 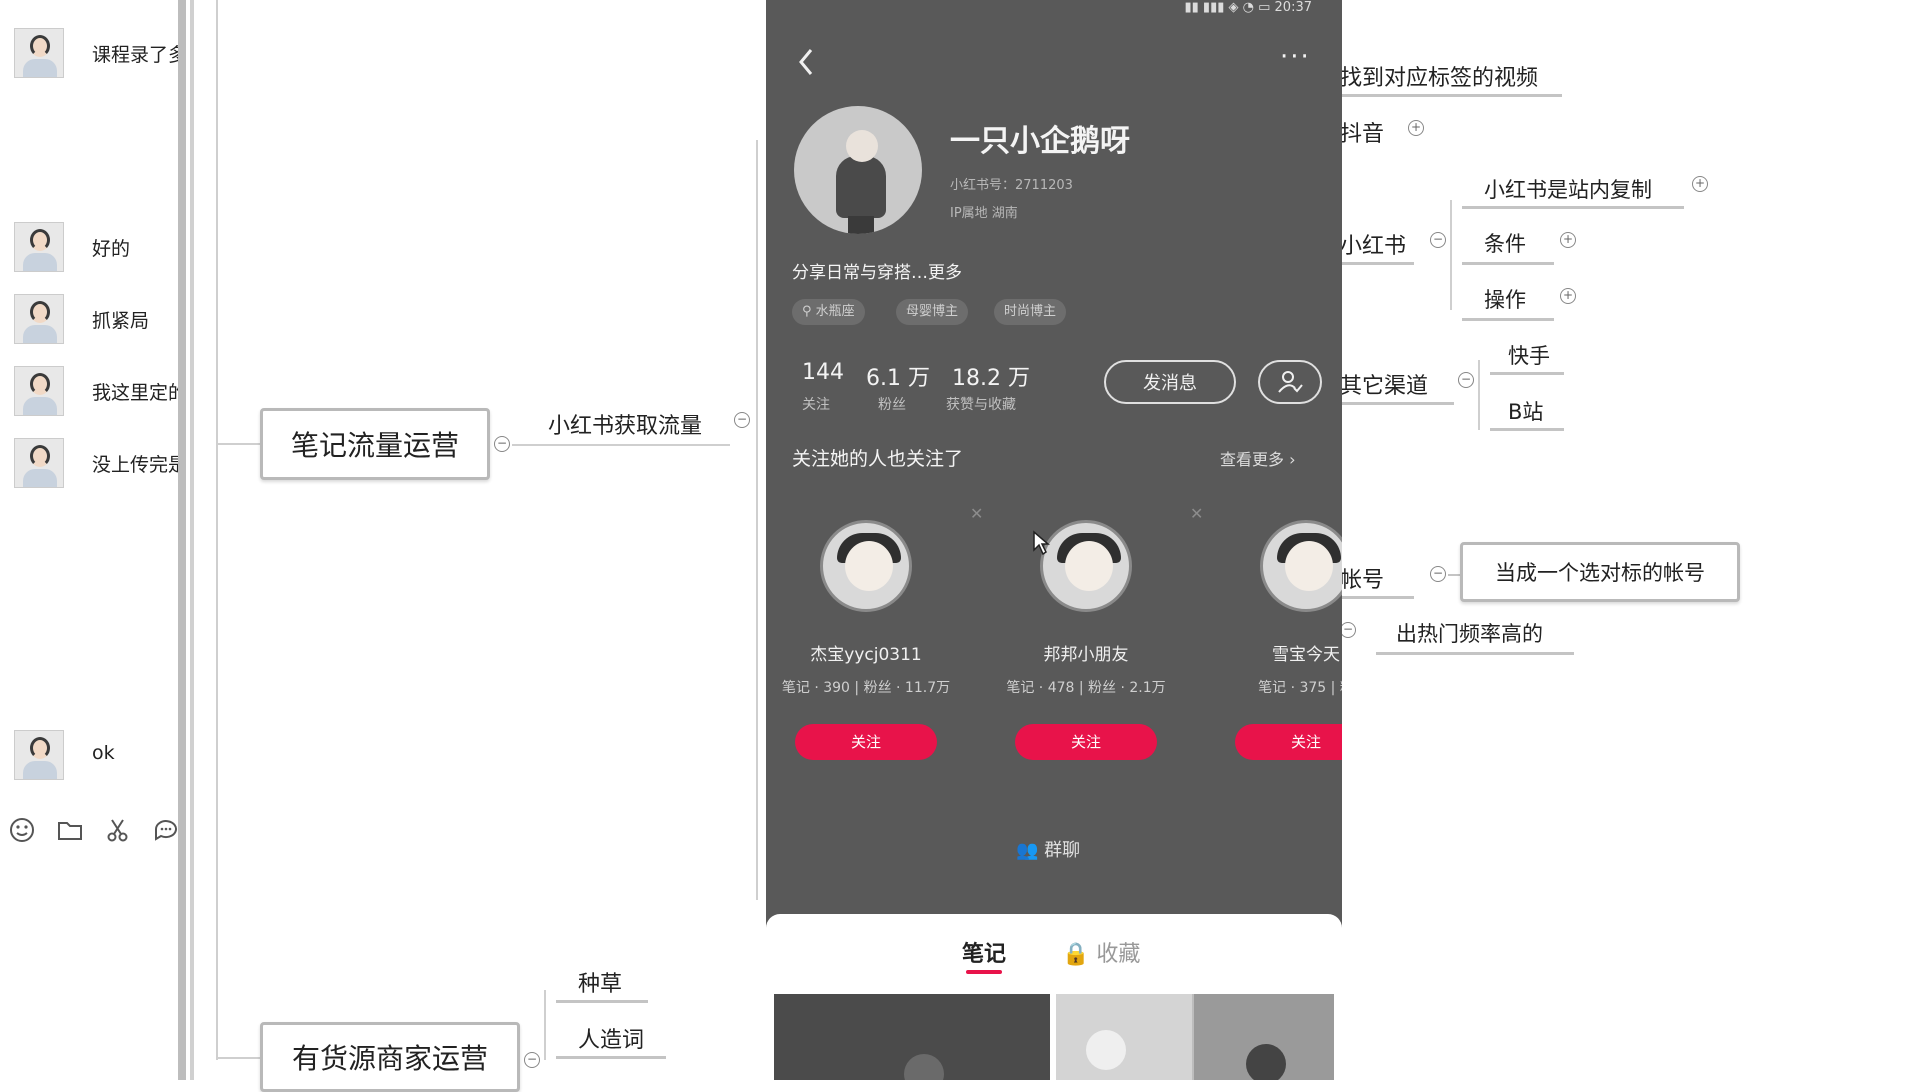 I want to click on stat-fans-count: 6.1 万, so click(x=898, y=378).